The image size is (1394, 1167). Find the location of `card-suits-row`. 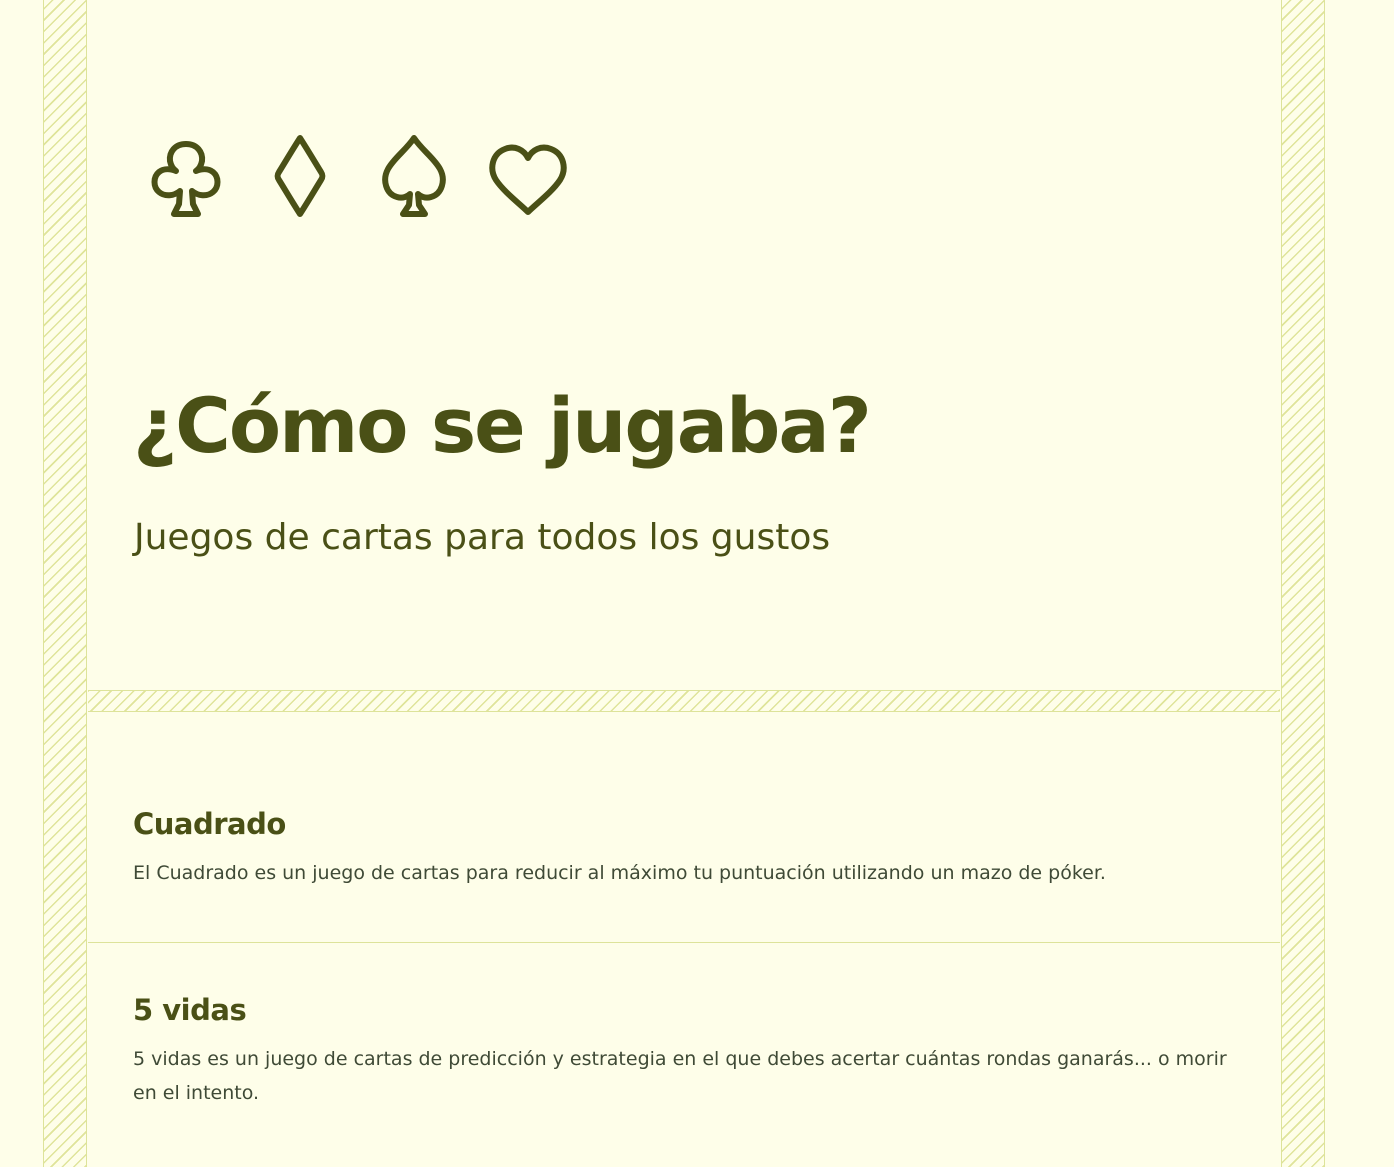

card-suits-row is located at coordinates (366, 176).